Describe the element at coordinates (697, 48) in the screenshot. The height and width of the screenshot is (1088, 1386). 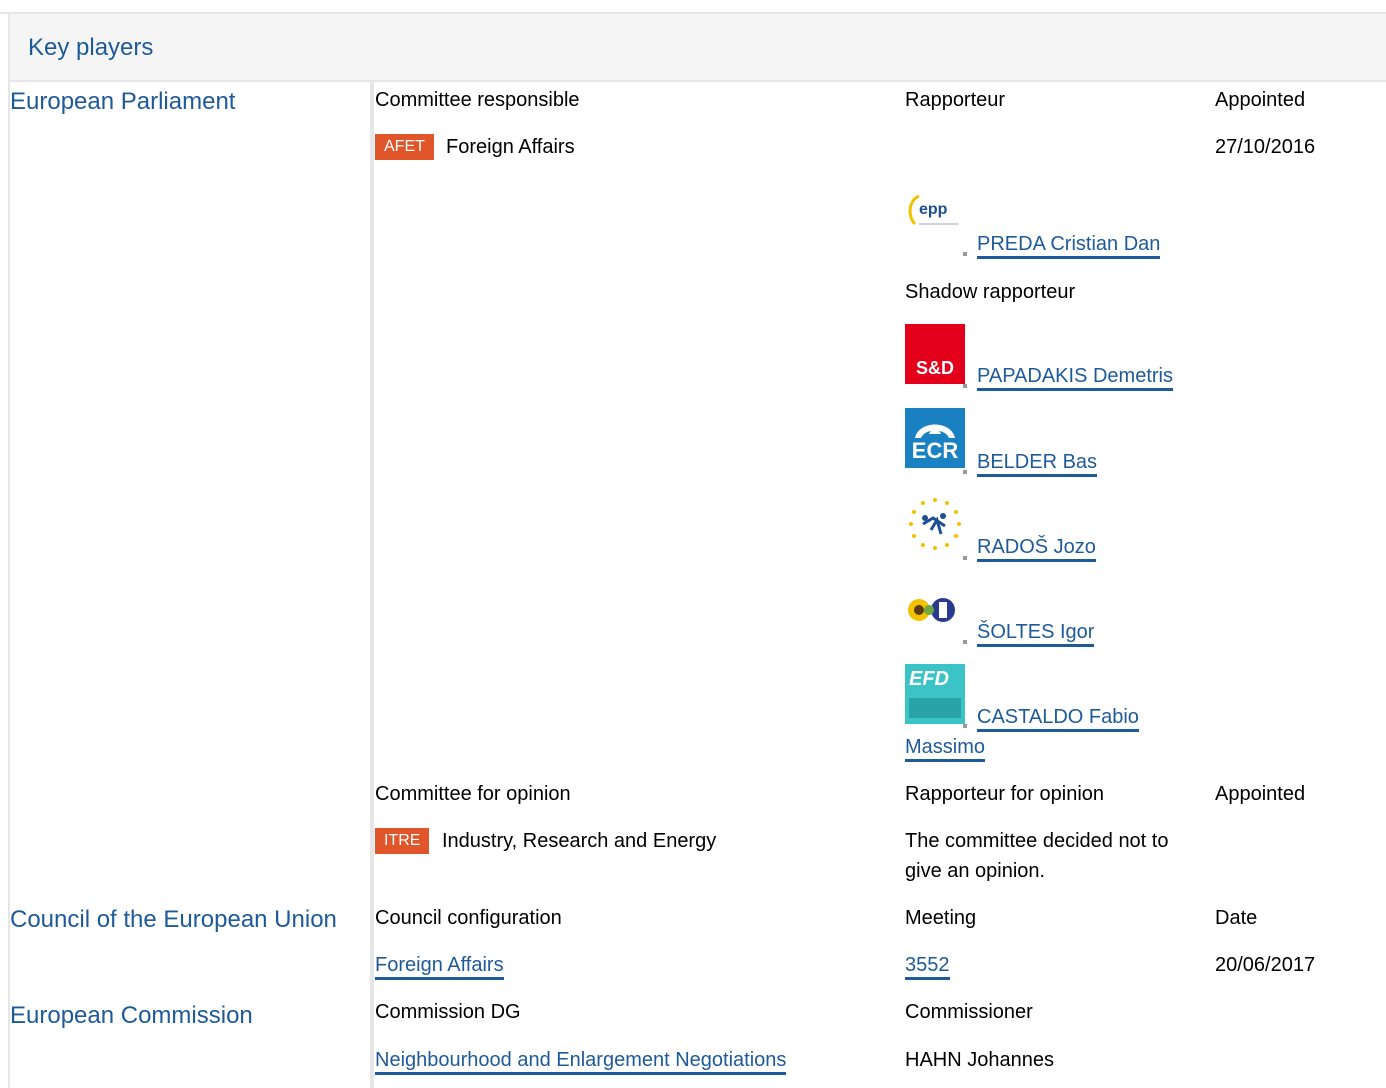
I see `key-players-header: Key players` at that location.